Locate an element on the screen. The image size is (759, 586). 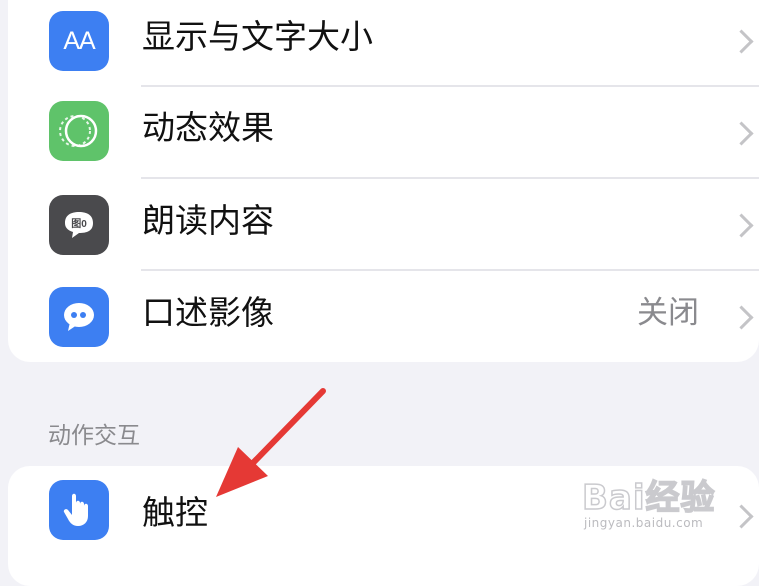
spoken-content-icon: 图0 is located at coordinates (79, 225).